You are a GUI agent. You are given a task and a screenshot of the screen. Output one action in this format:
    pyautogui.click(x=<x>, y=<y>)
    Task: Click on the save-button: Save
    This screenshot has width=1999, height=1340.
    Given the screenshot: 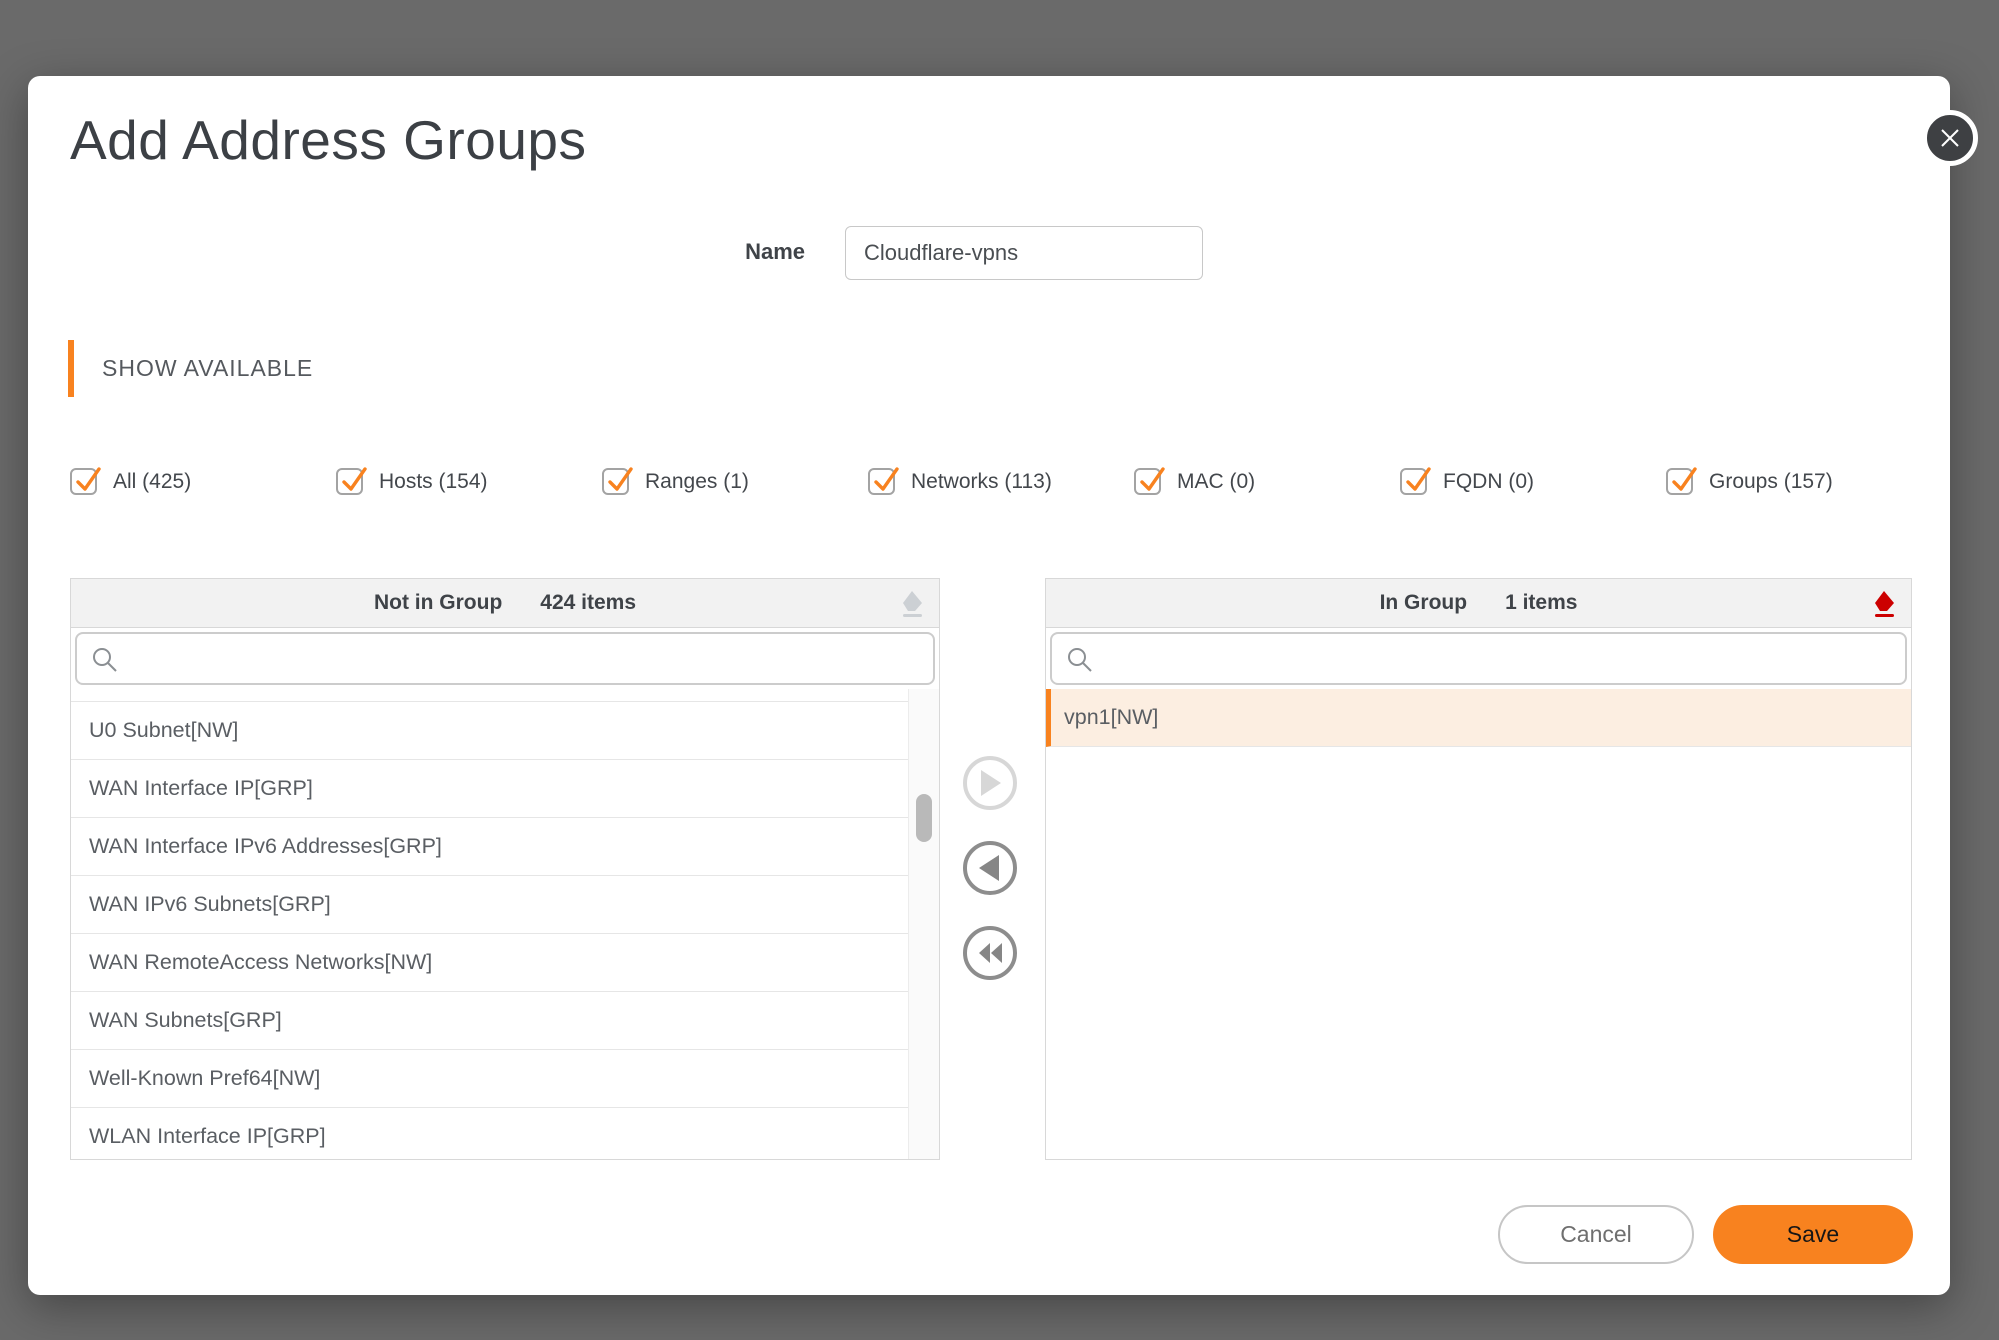 What is the action you would take?
    pyautogui.click(x=1813, y=1234)
    